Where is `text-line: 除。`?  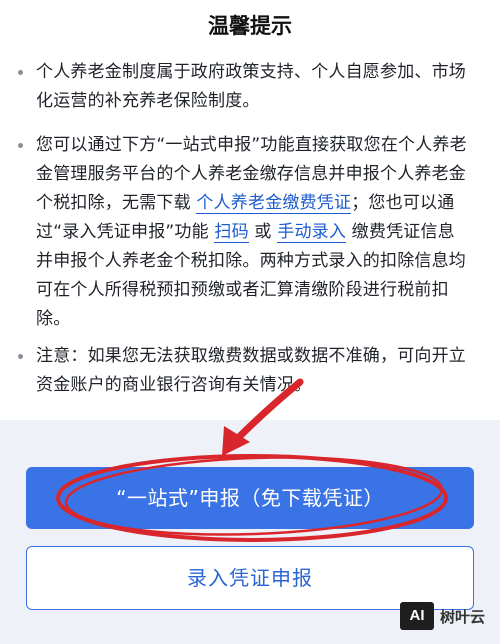 text-line: 除。 is located at coordinates (53, 319).